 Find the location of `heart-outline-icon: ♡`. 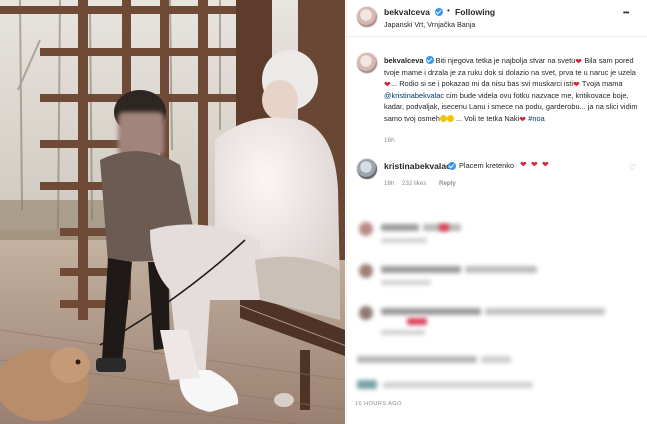

heart-outline-icon: ♡ is located at coordinates (632, 167).